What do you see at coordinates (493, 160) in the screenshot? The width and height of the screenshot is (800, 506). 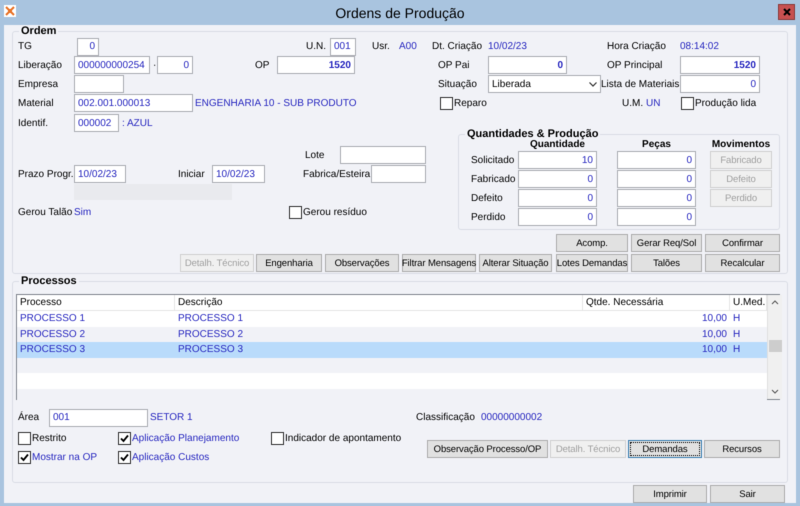 I see `field-label: Solicitado` at bounding box center [493, 160].